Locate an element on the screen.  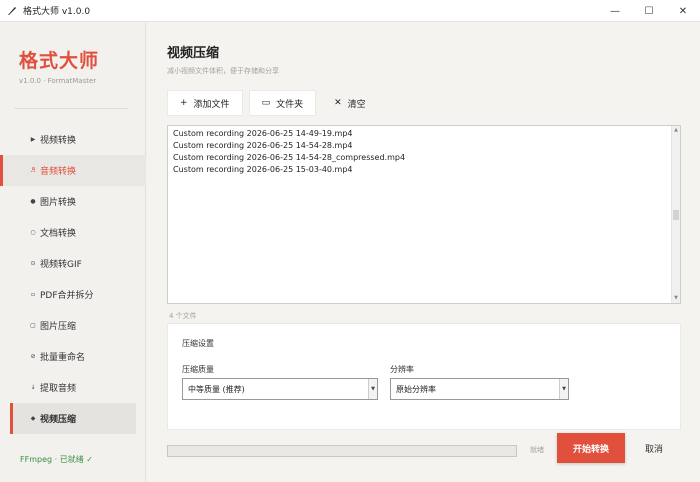
scroll-thumb is located at coordinates (676, 215).